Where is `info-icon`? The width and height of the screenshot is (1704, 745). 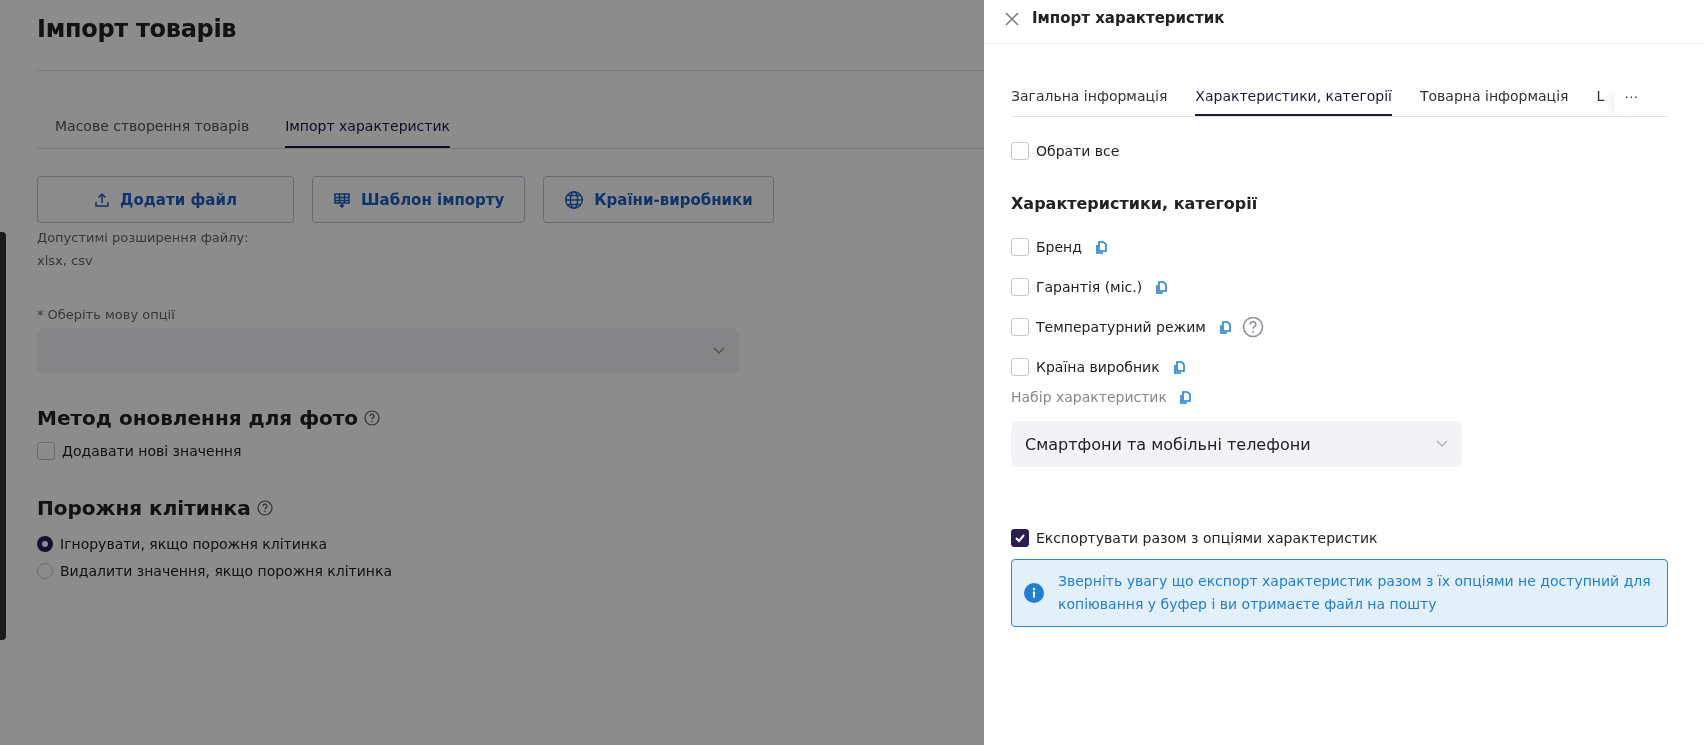
info-icon is located at coordinates (1034, 593).